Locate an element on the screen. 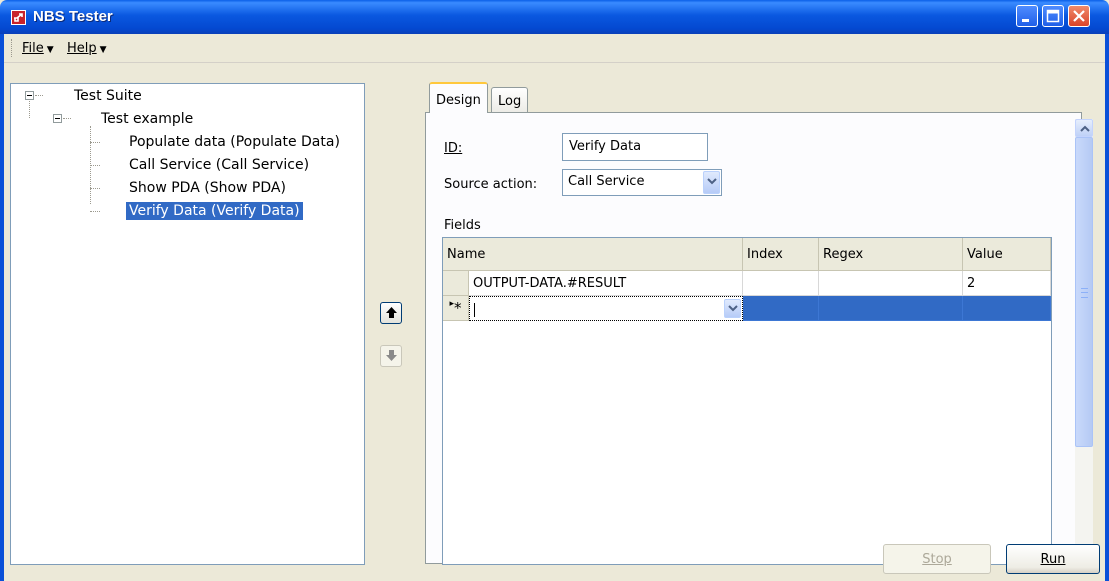  name-combo-editor is located at coordinates (606, 308).